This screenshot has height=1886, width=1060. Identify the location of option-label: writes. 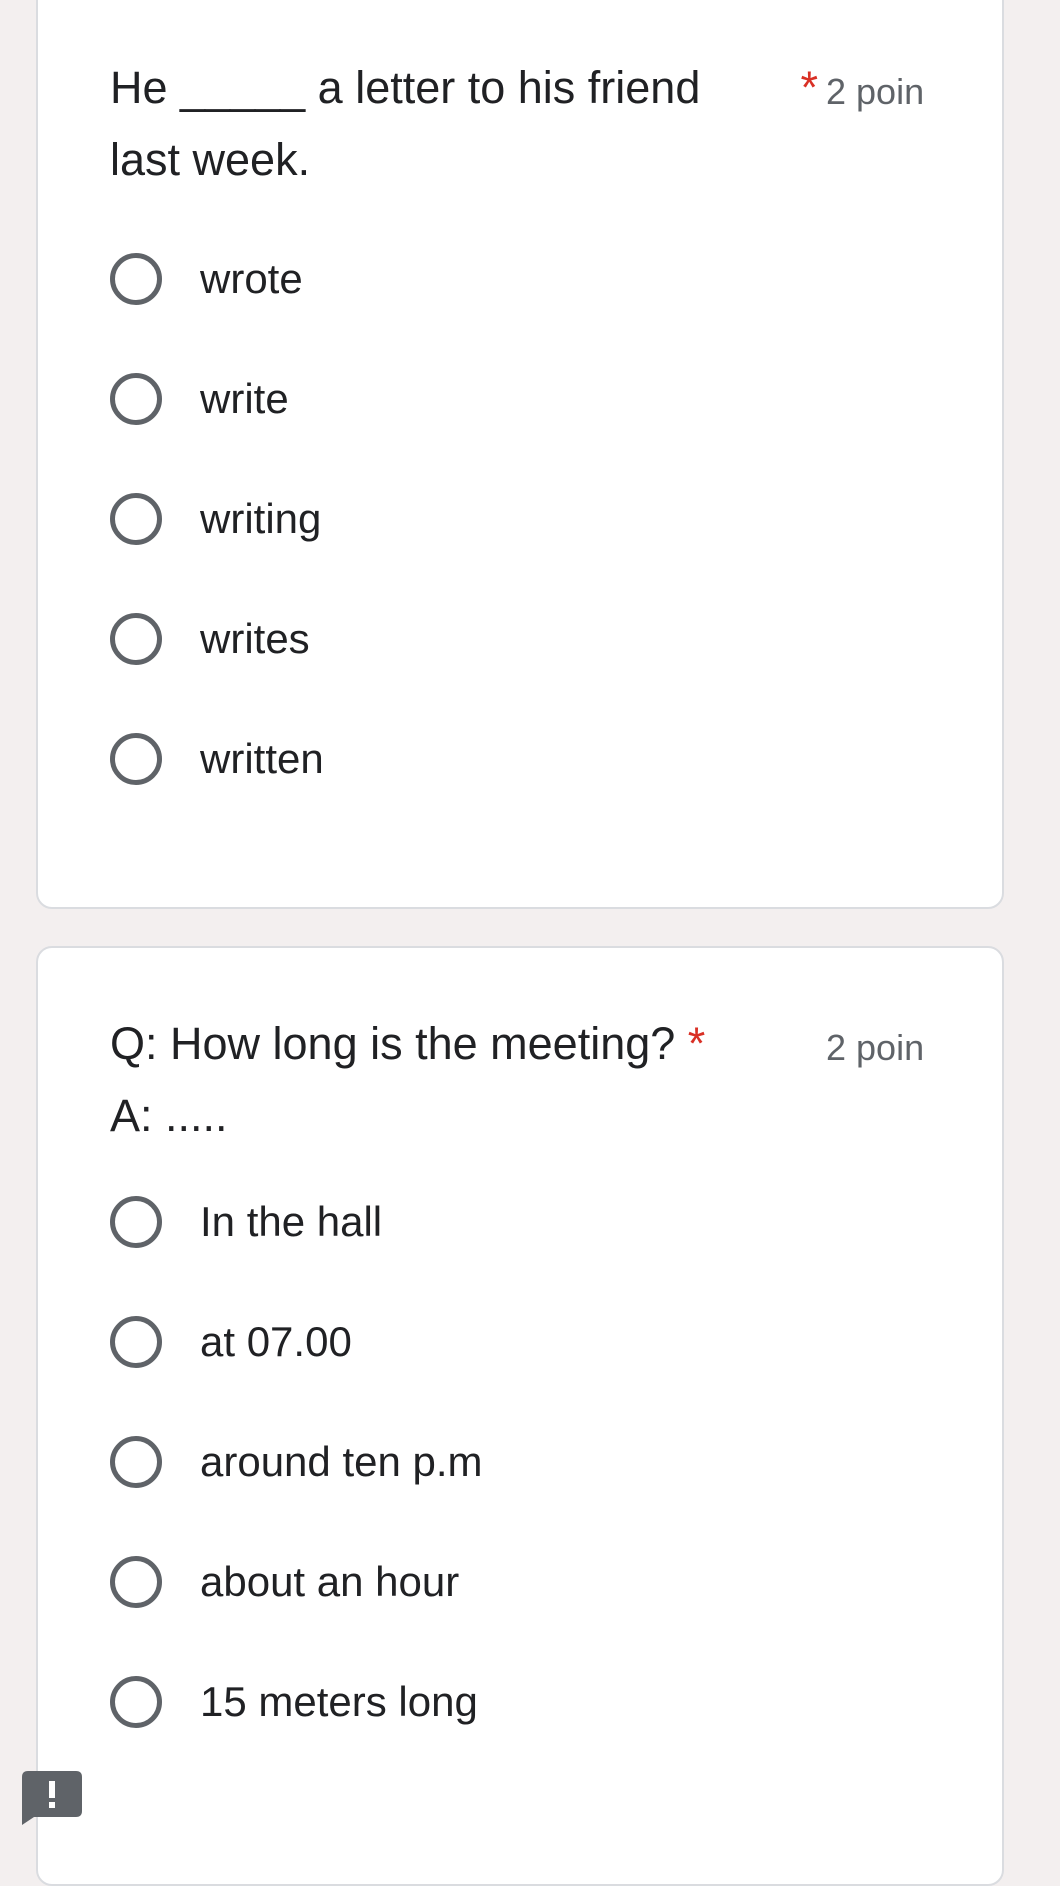
(255, 638).